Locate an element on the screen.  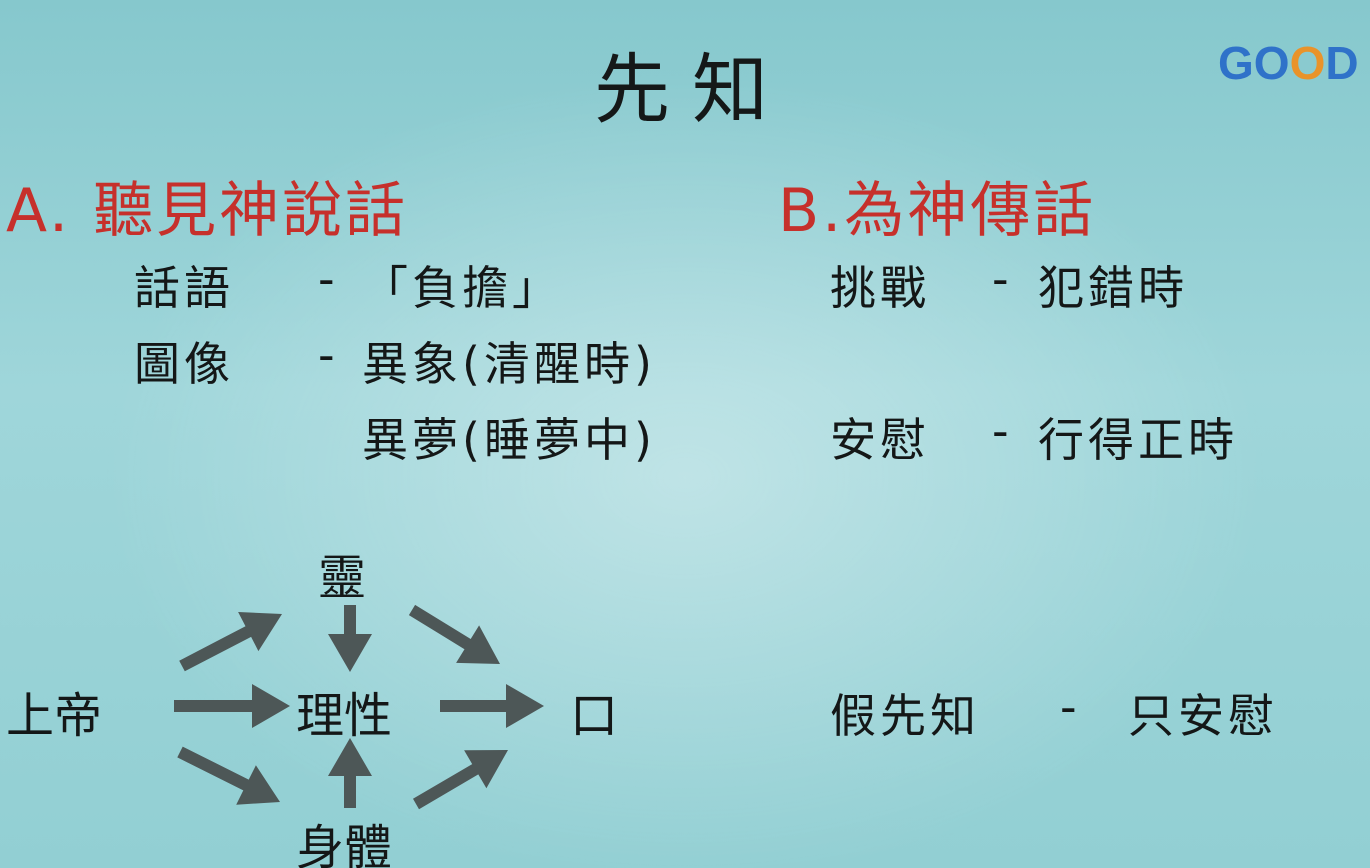
arrow-reason-to-mouth is located at coordinates (492, 706).